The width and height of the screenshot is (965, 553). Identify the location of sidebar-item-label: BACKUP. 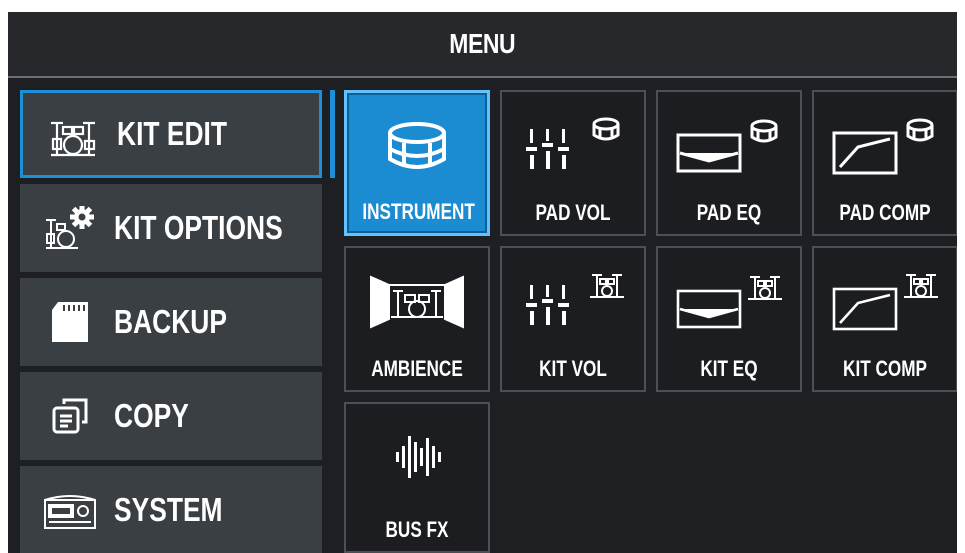
(170, 321).